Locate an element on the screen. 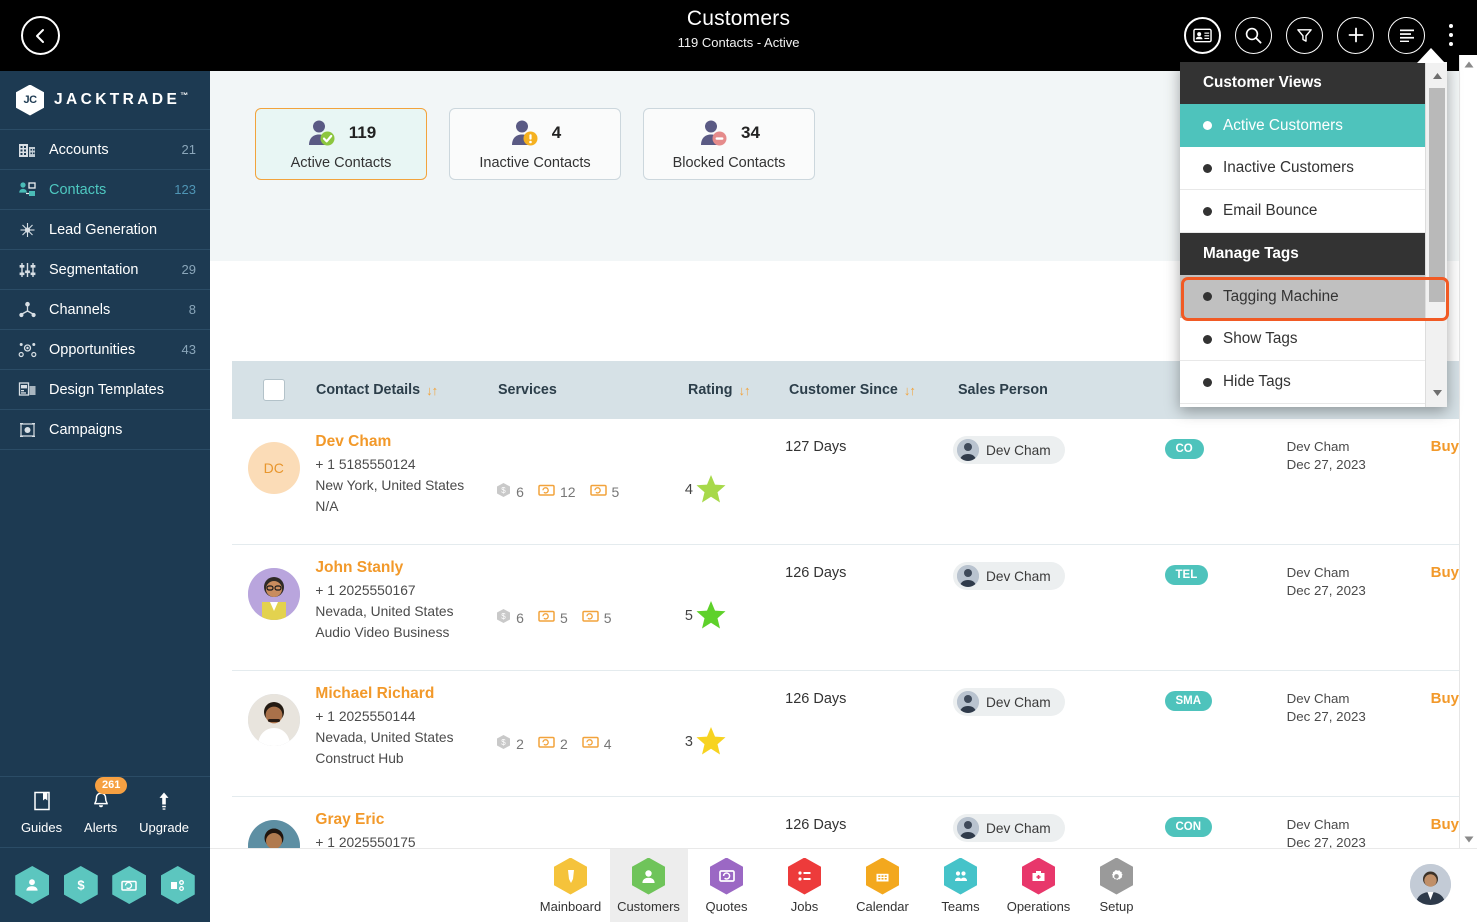  dropdown-item-tagging-machine: Tagging Machine is located at coordinates (1313, 296).